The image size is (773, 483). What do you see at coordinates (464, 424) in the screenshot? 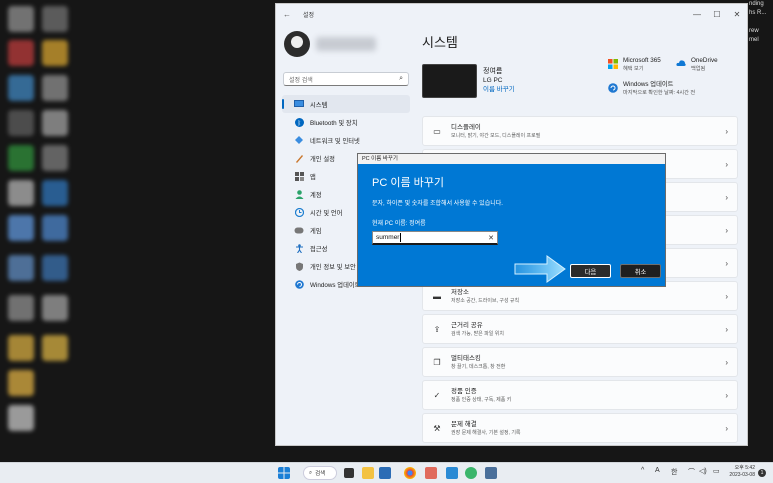
I see `card-title: 문제 해결` at bounding box center [464, 424].